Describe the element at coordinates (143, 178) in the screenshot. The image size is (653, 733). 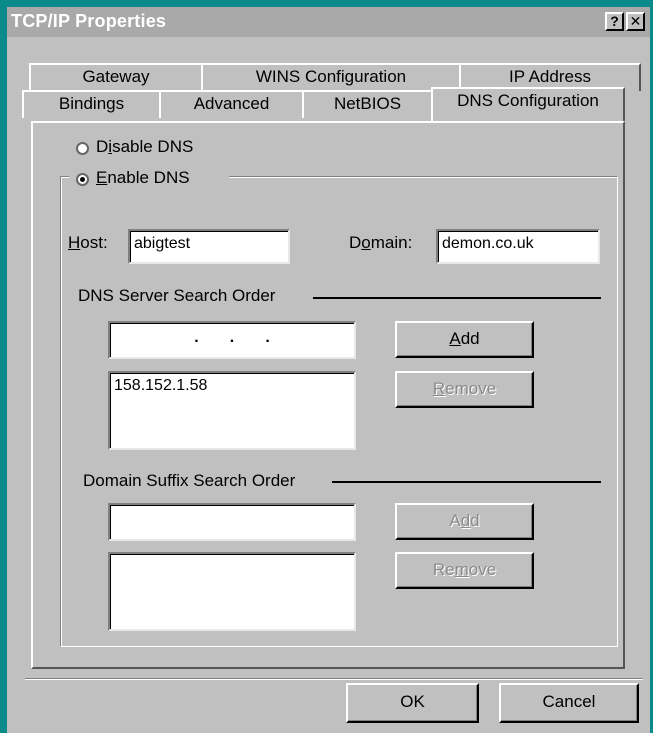
I see `enable-dns-label: Enable DNS` at that location.